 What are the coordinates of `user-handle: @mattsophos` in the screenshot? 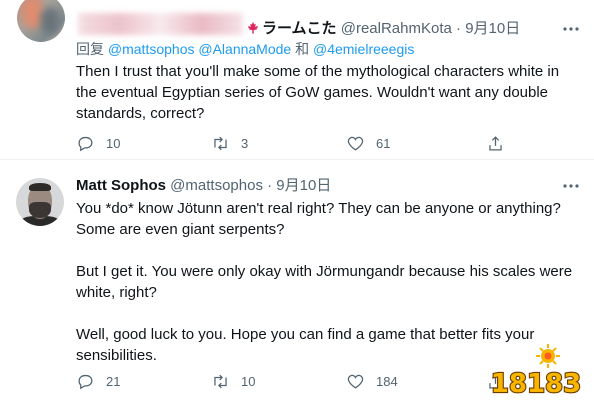 It's located at (216, 185).